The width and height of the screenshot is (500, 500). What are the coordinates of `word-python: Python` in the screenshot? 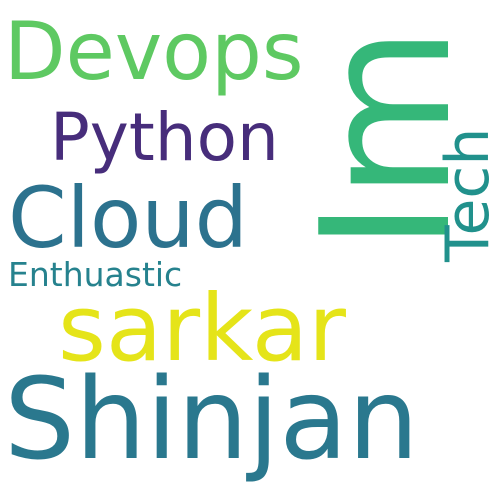 It's located at (164, 137).